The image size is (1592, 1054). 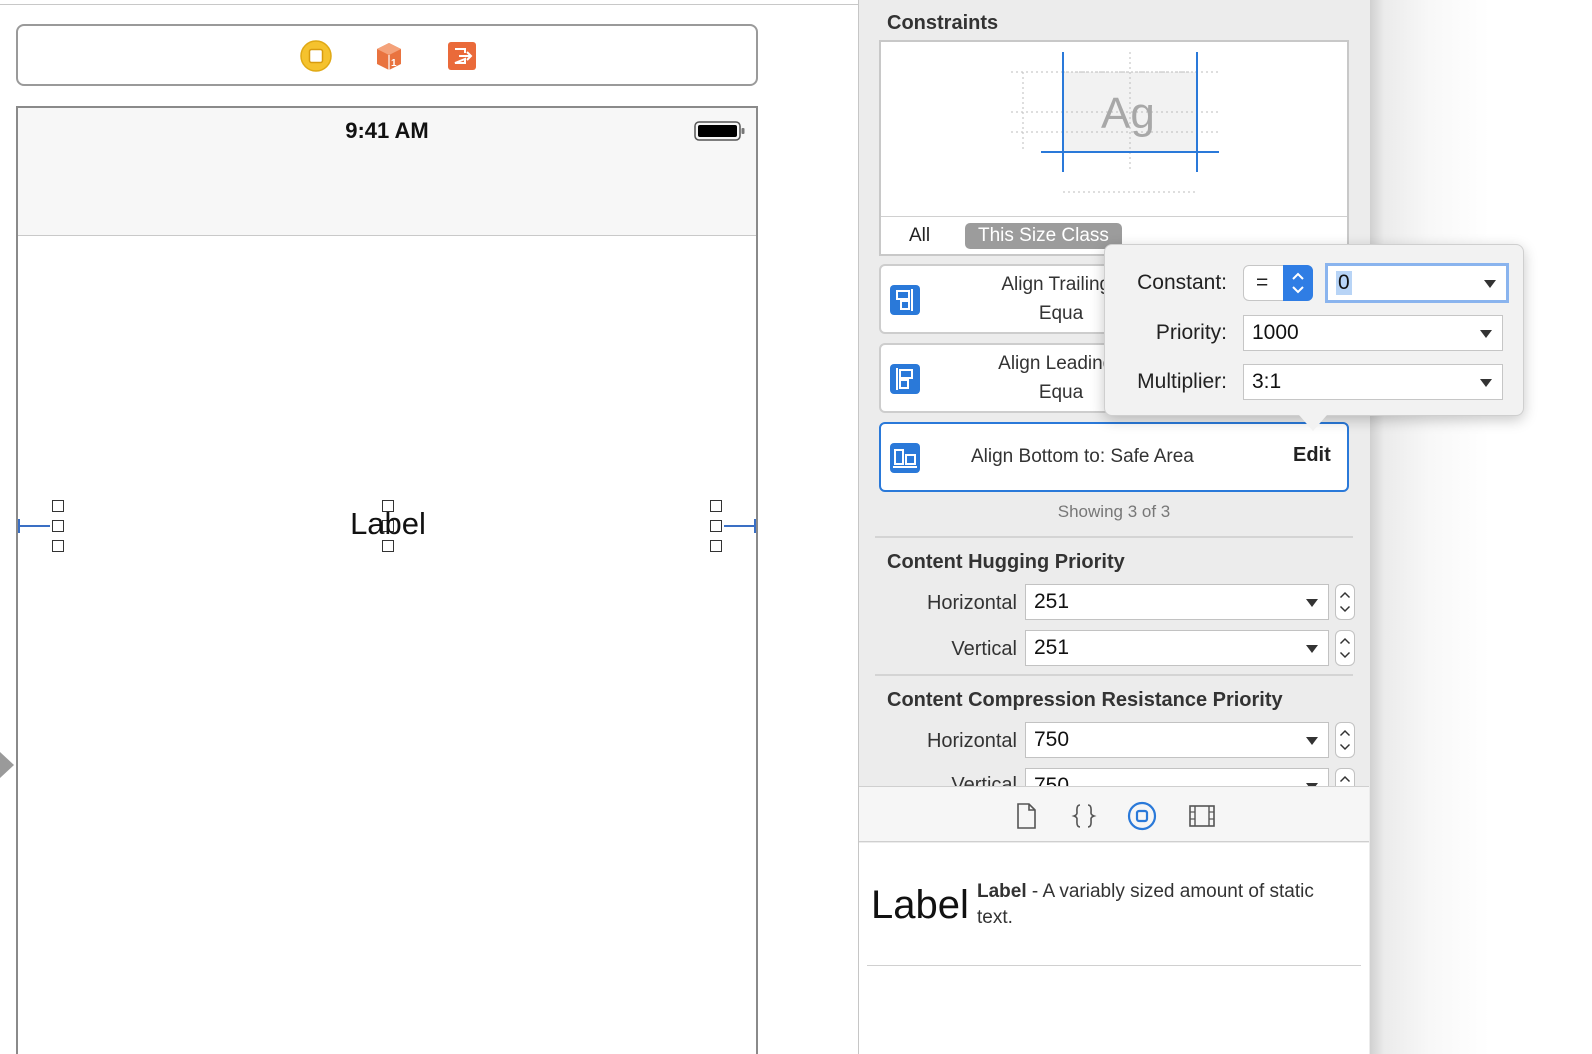 I want to click on priority-value: 1000, so click(x=1275, y=332).